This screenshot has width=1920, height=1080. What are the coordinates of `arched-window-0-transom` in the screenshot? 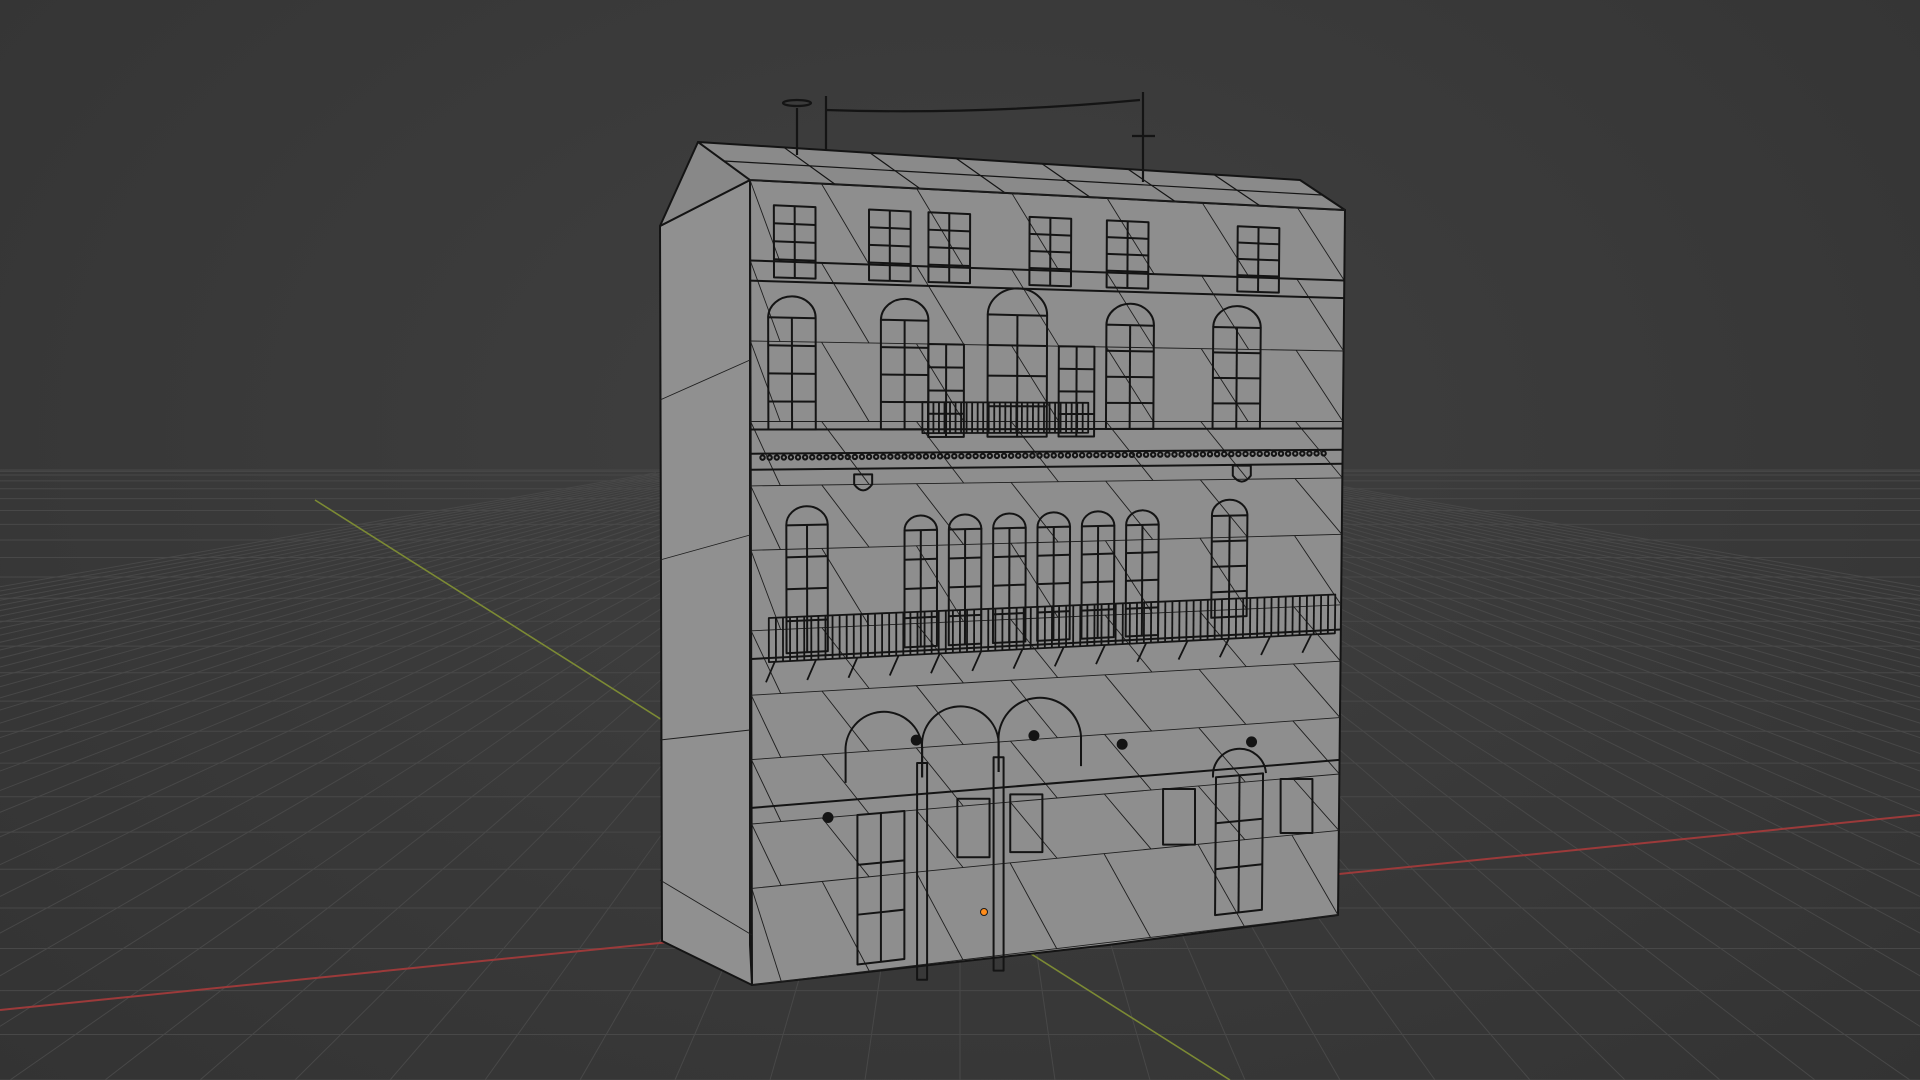 It's located at (792, 346).